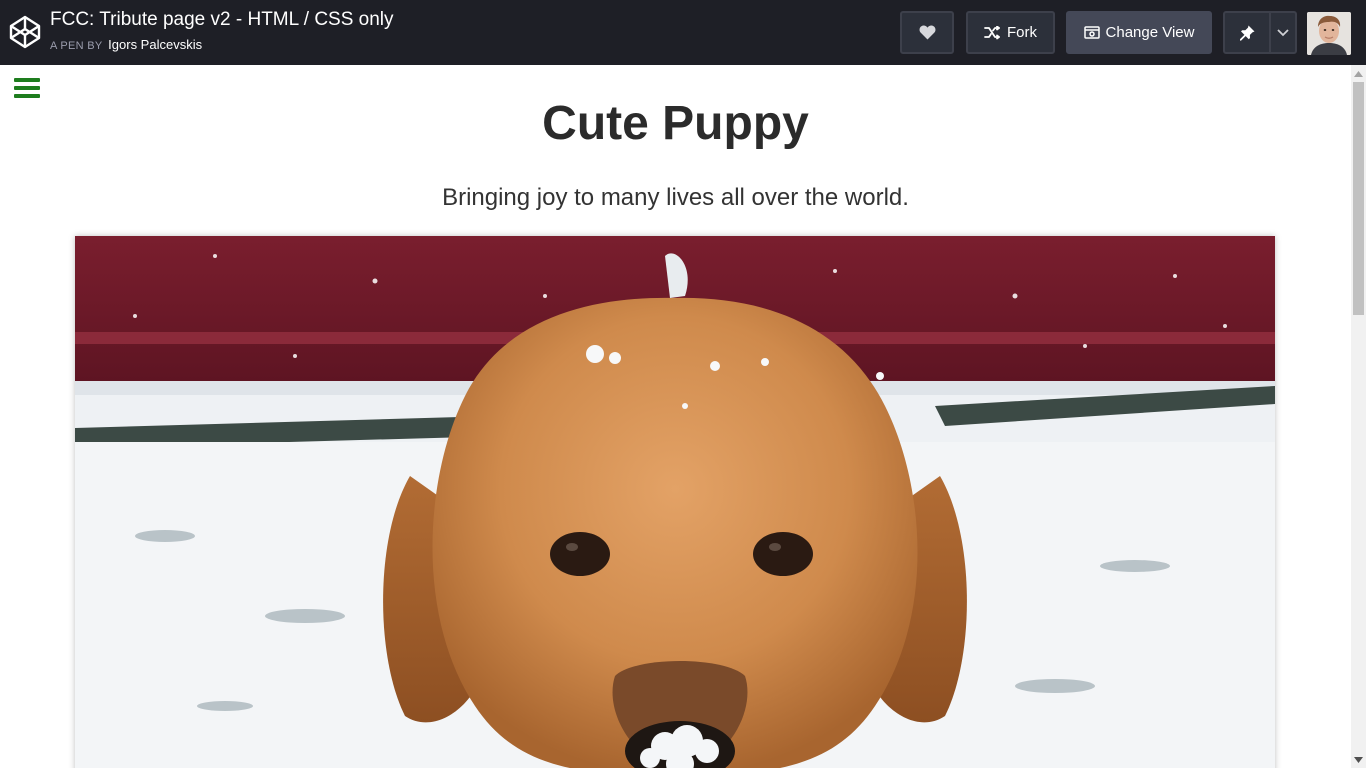  I want to click on pen-by-label: A PEN BY, so click(76, 46).